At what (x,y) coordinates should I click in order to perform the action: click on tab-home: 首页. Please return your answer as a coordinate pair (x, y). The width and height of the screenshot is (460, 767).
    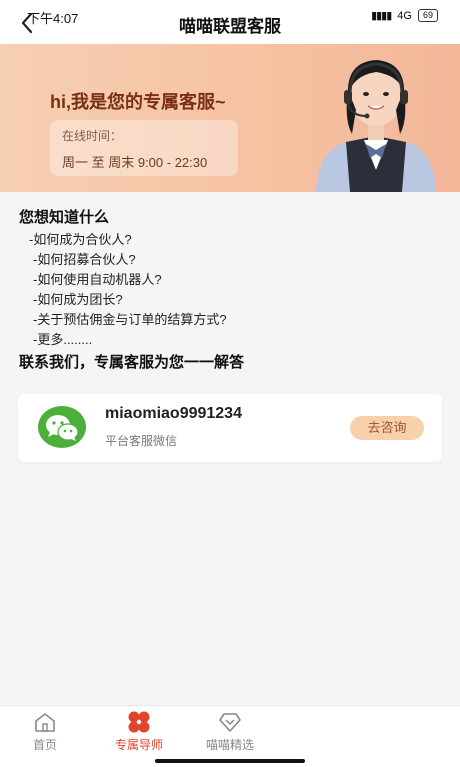
    Looking at the image, I should click on (45, 731).